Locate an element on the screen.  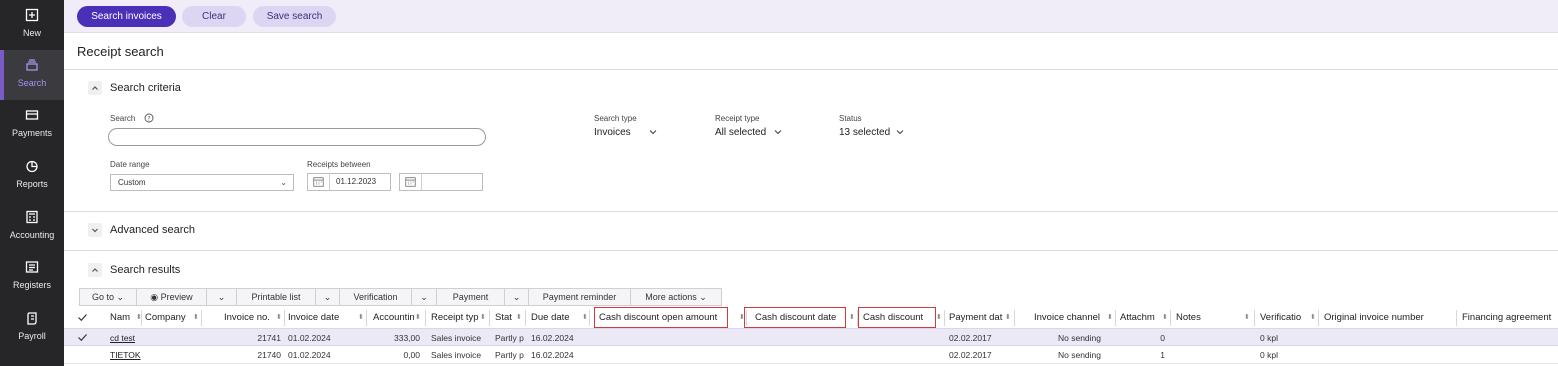
register-icon is located at coordinates (32, 267).